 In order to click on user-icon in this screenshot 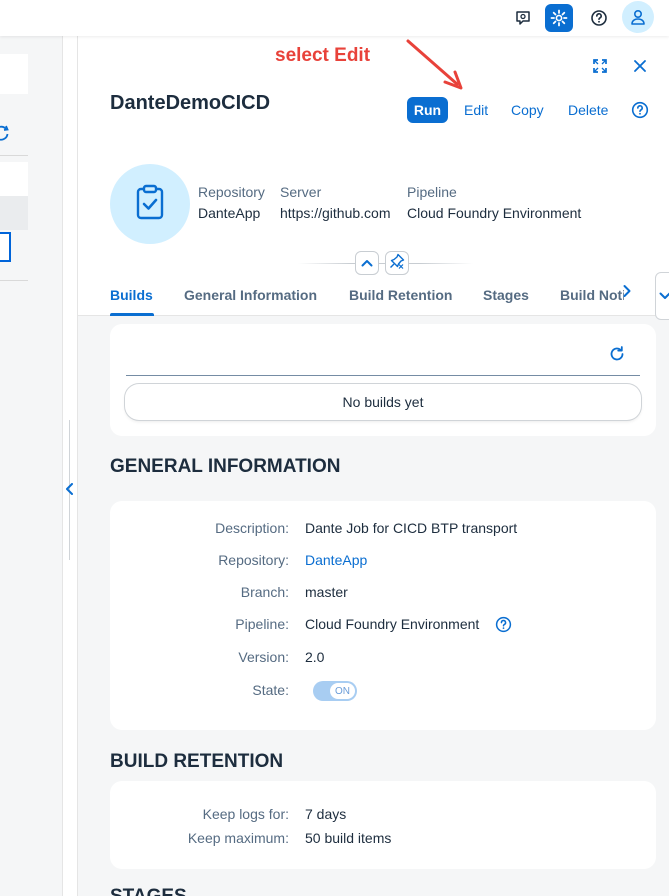, I will do `click(638, 17)`.